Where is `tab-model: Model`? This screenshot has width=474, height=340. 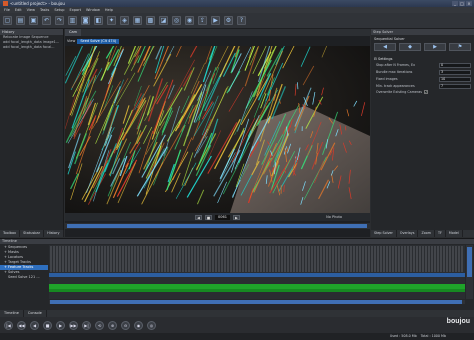
tab-model: Model is located at coordinates (454, 233).